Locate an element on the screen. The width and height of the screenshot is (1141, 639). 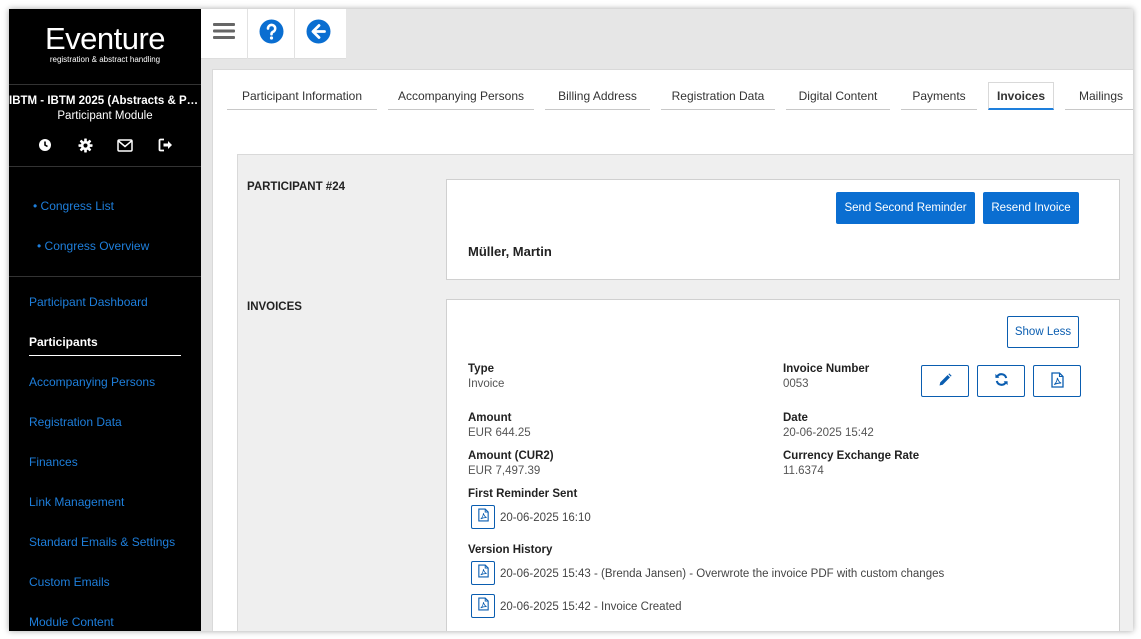
send-second-reminder-button: Send Second Reminder is located at coordinates (905, 208).